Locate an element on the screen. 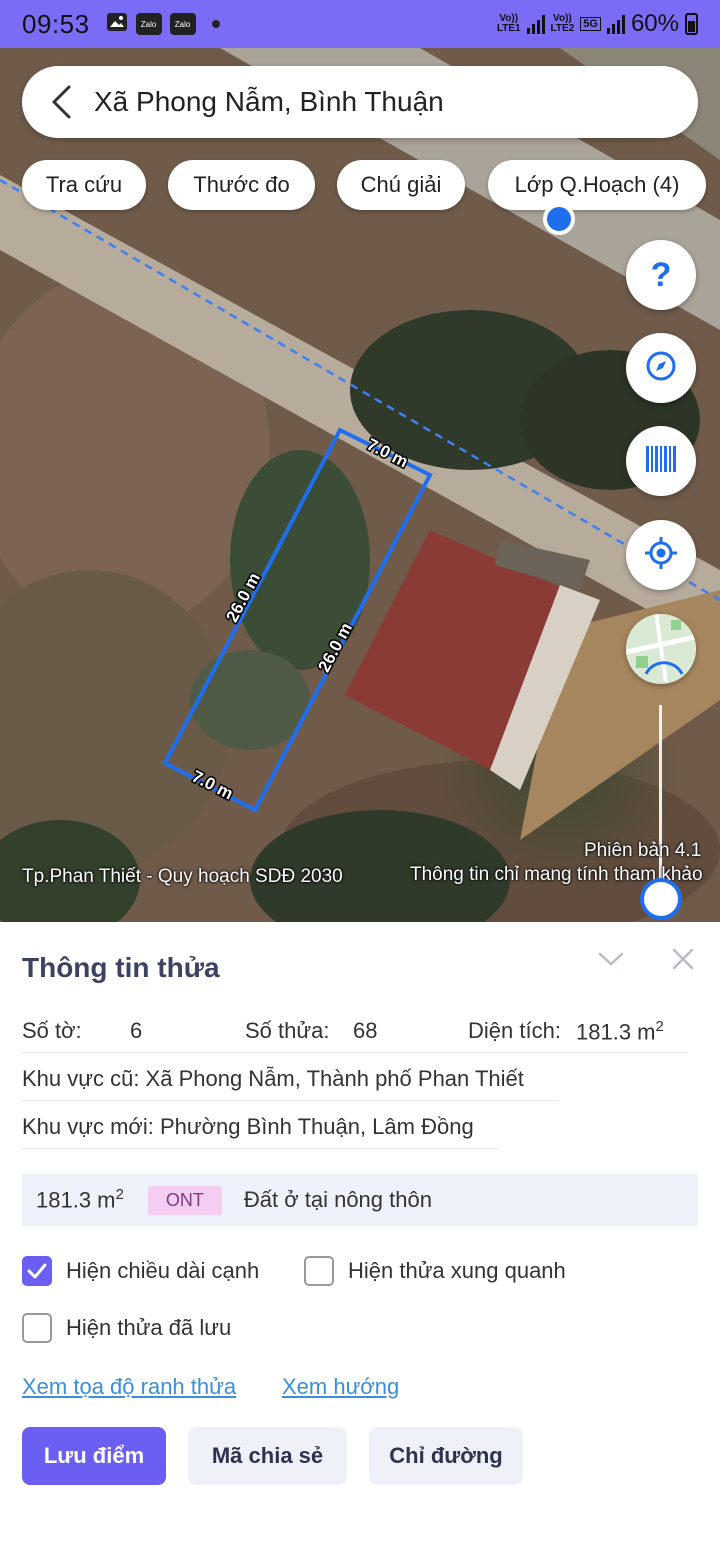 The height and width of the screenshot is (1542, 720). checkbox-checked-icon is located at coordinates (37, 1271).